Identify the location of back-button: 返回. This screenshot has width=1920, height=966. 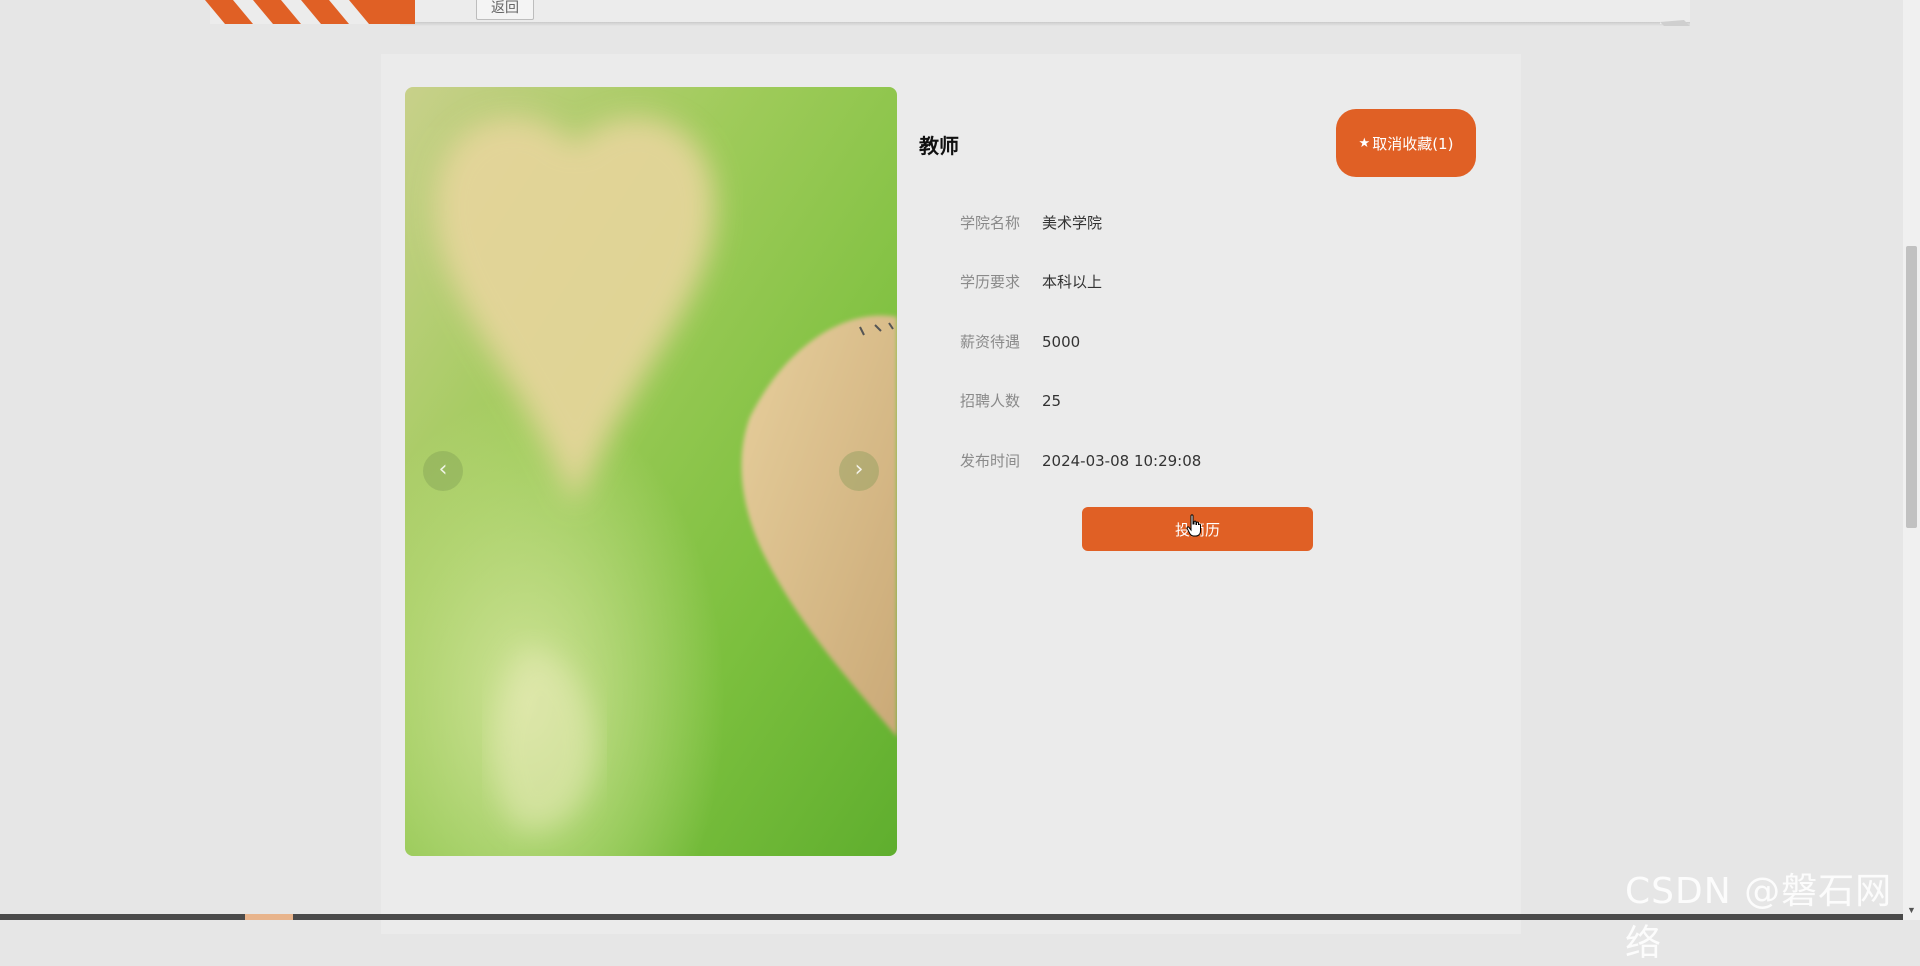
(505, 10).